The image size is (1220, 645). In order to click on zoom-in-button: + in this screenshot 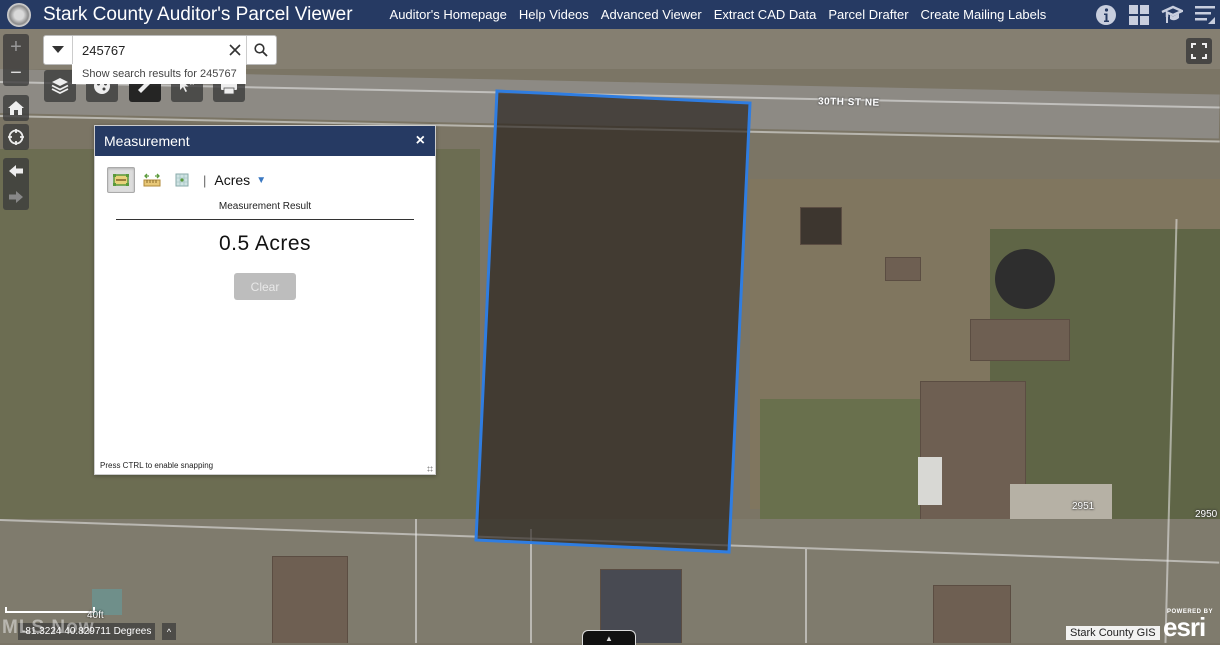, I will do `click(16, 47)`.